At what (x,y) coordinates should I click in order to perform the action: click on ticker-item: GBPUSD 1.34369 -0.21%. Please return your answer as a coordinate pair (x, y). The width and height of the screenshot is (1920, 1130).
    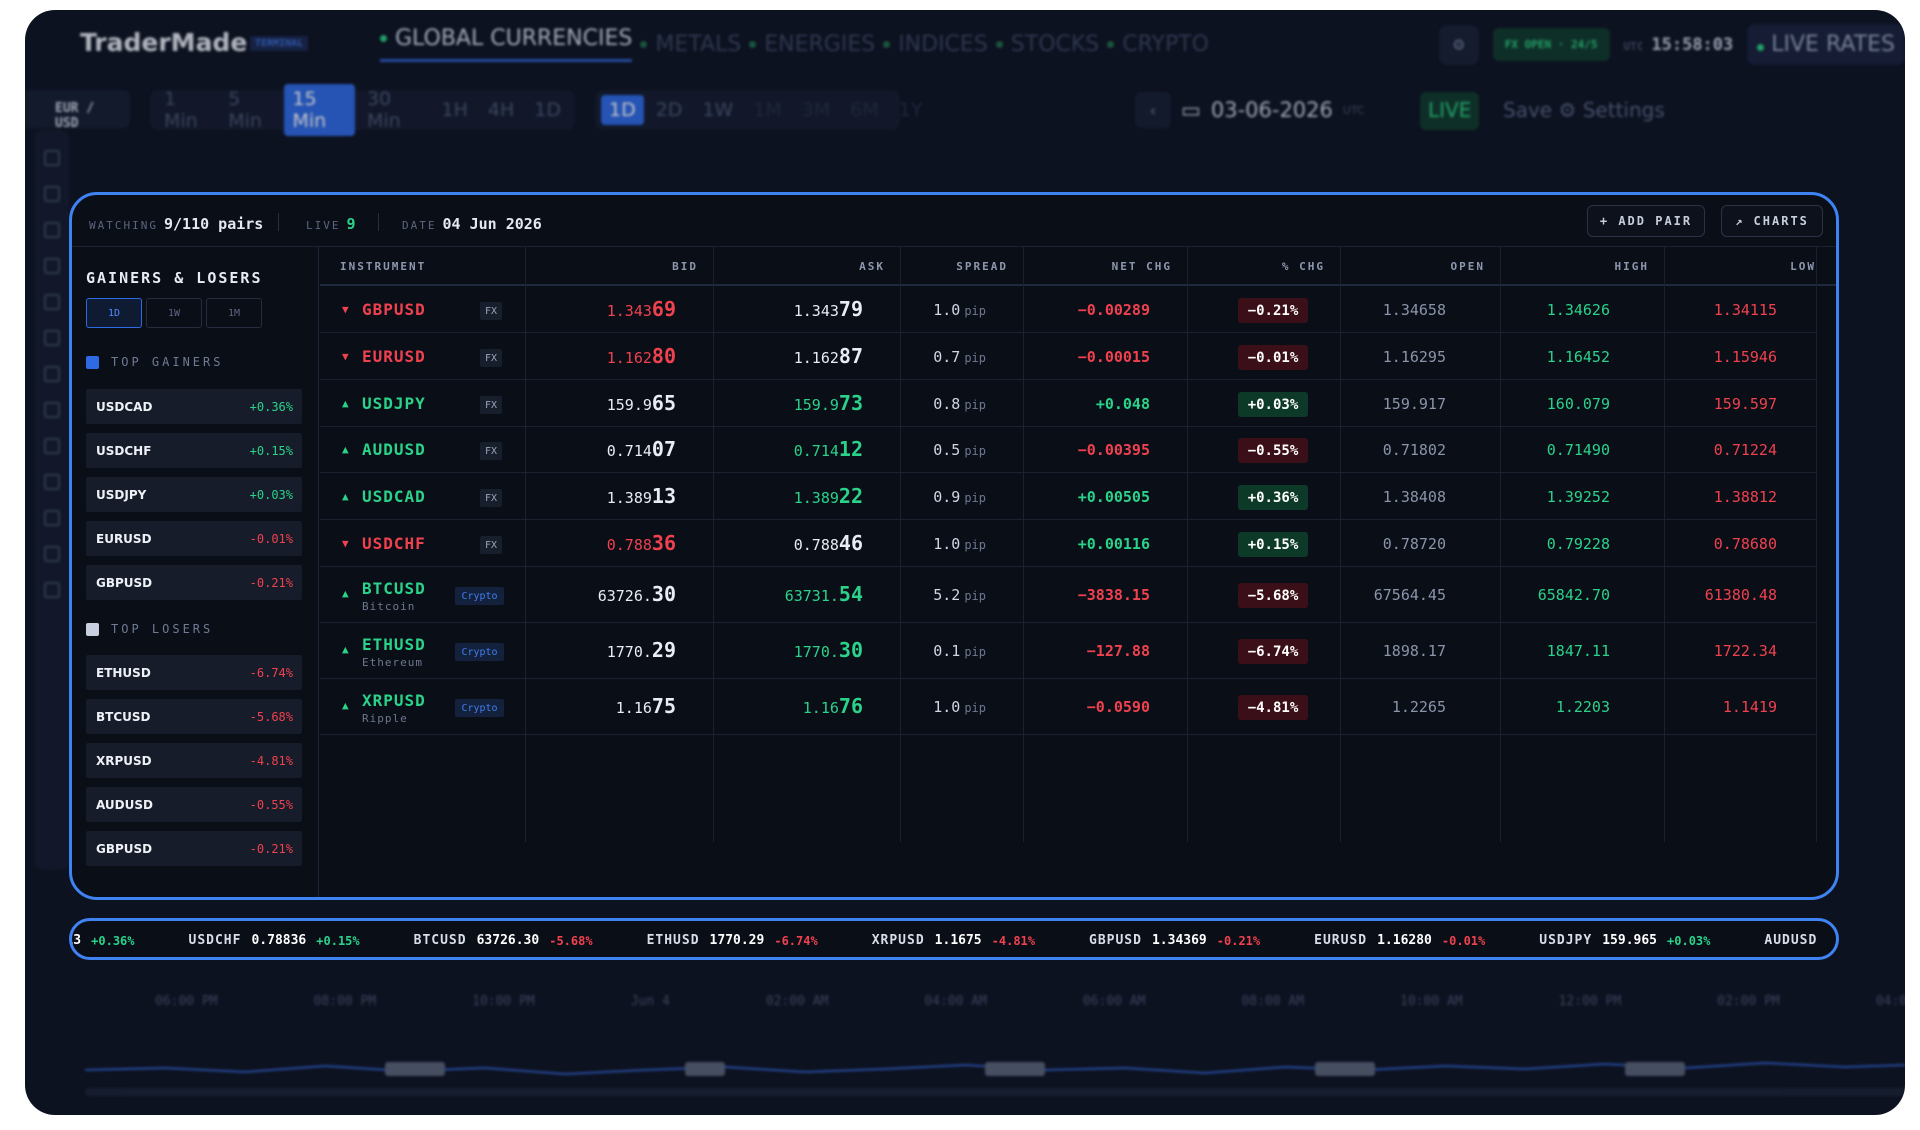
    Looking at the image, I should click on (1174, 940).